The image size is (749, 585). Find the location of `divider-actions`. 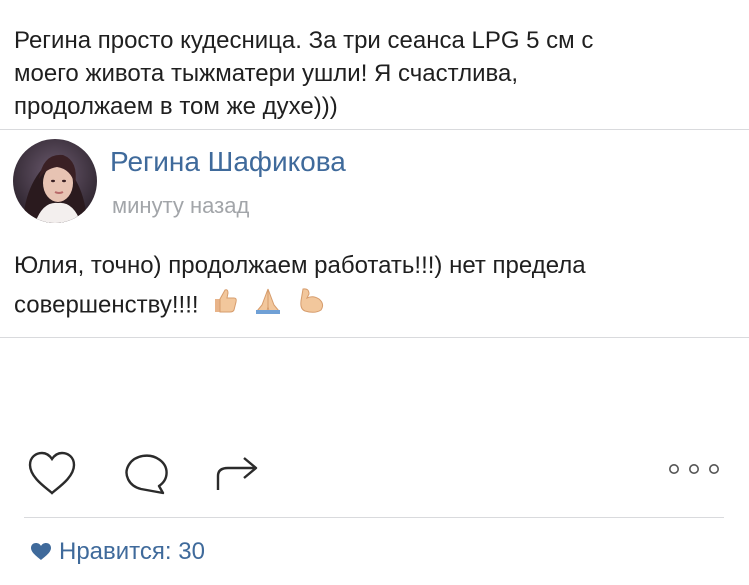

divider-actions is located at coordinates (374, 517).